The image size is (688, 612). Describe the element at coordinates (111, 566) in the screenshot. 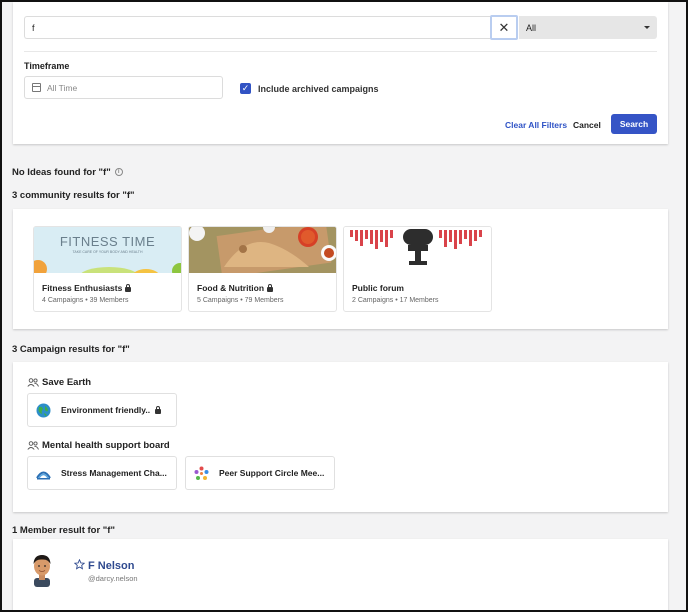

I see `member-name: F Nelson` at that location.